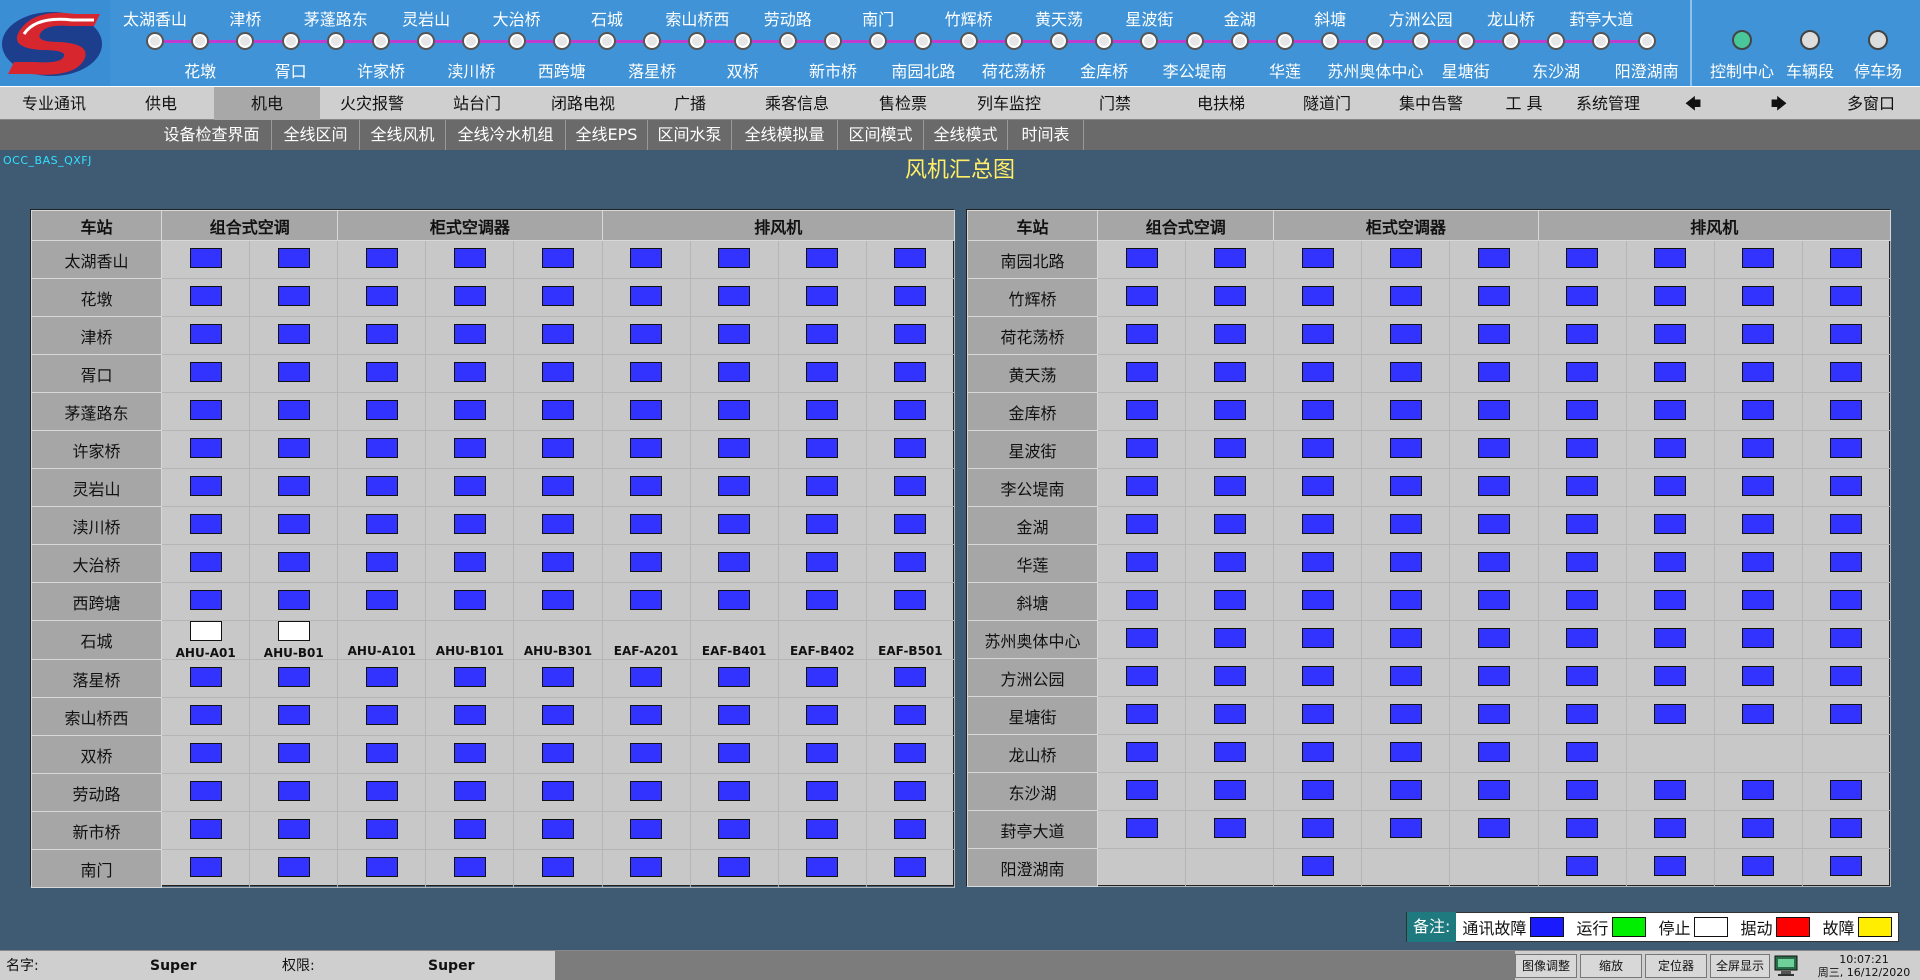 This screenshot has width=1920, height=980. I want to click on sub-menu-item: 全线模拟量, so click(785, 135).